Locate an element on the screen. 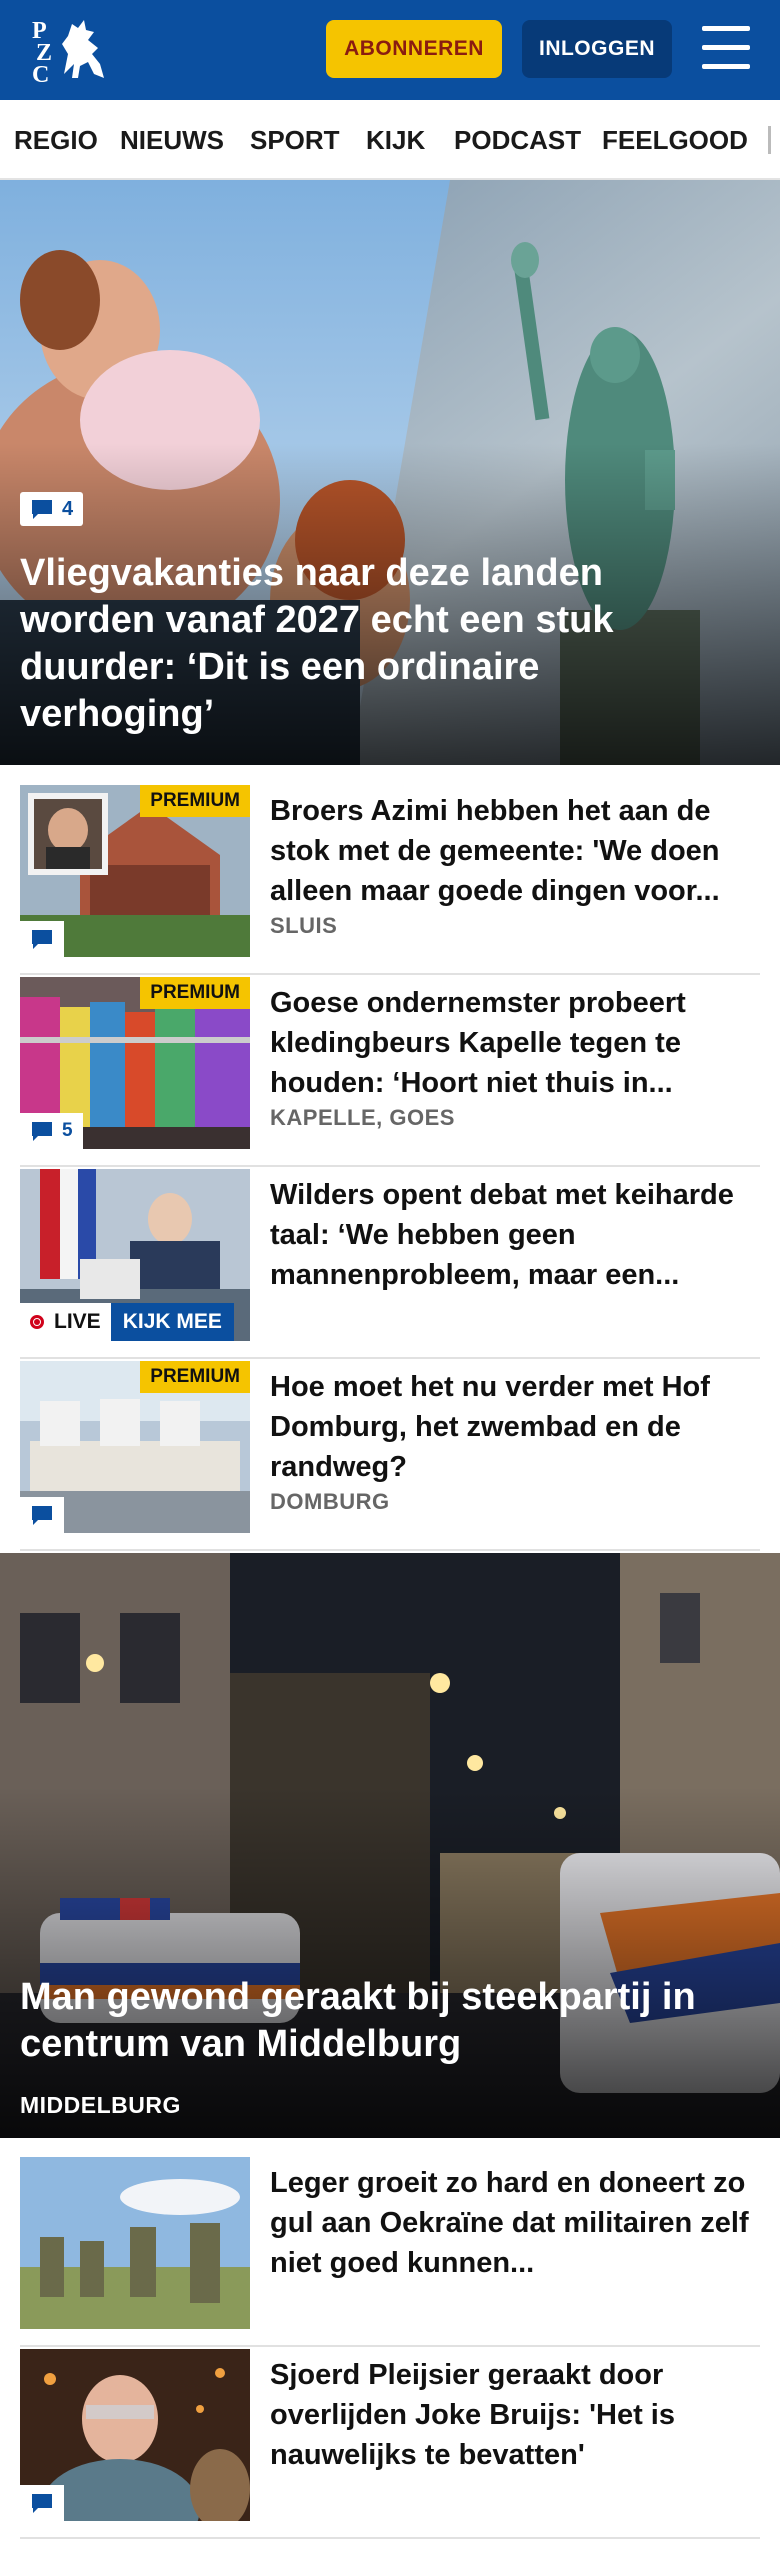 The height and width of the screenshot is (2560, 780). comment-count: 5 is located at coordinates (67, 1130).